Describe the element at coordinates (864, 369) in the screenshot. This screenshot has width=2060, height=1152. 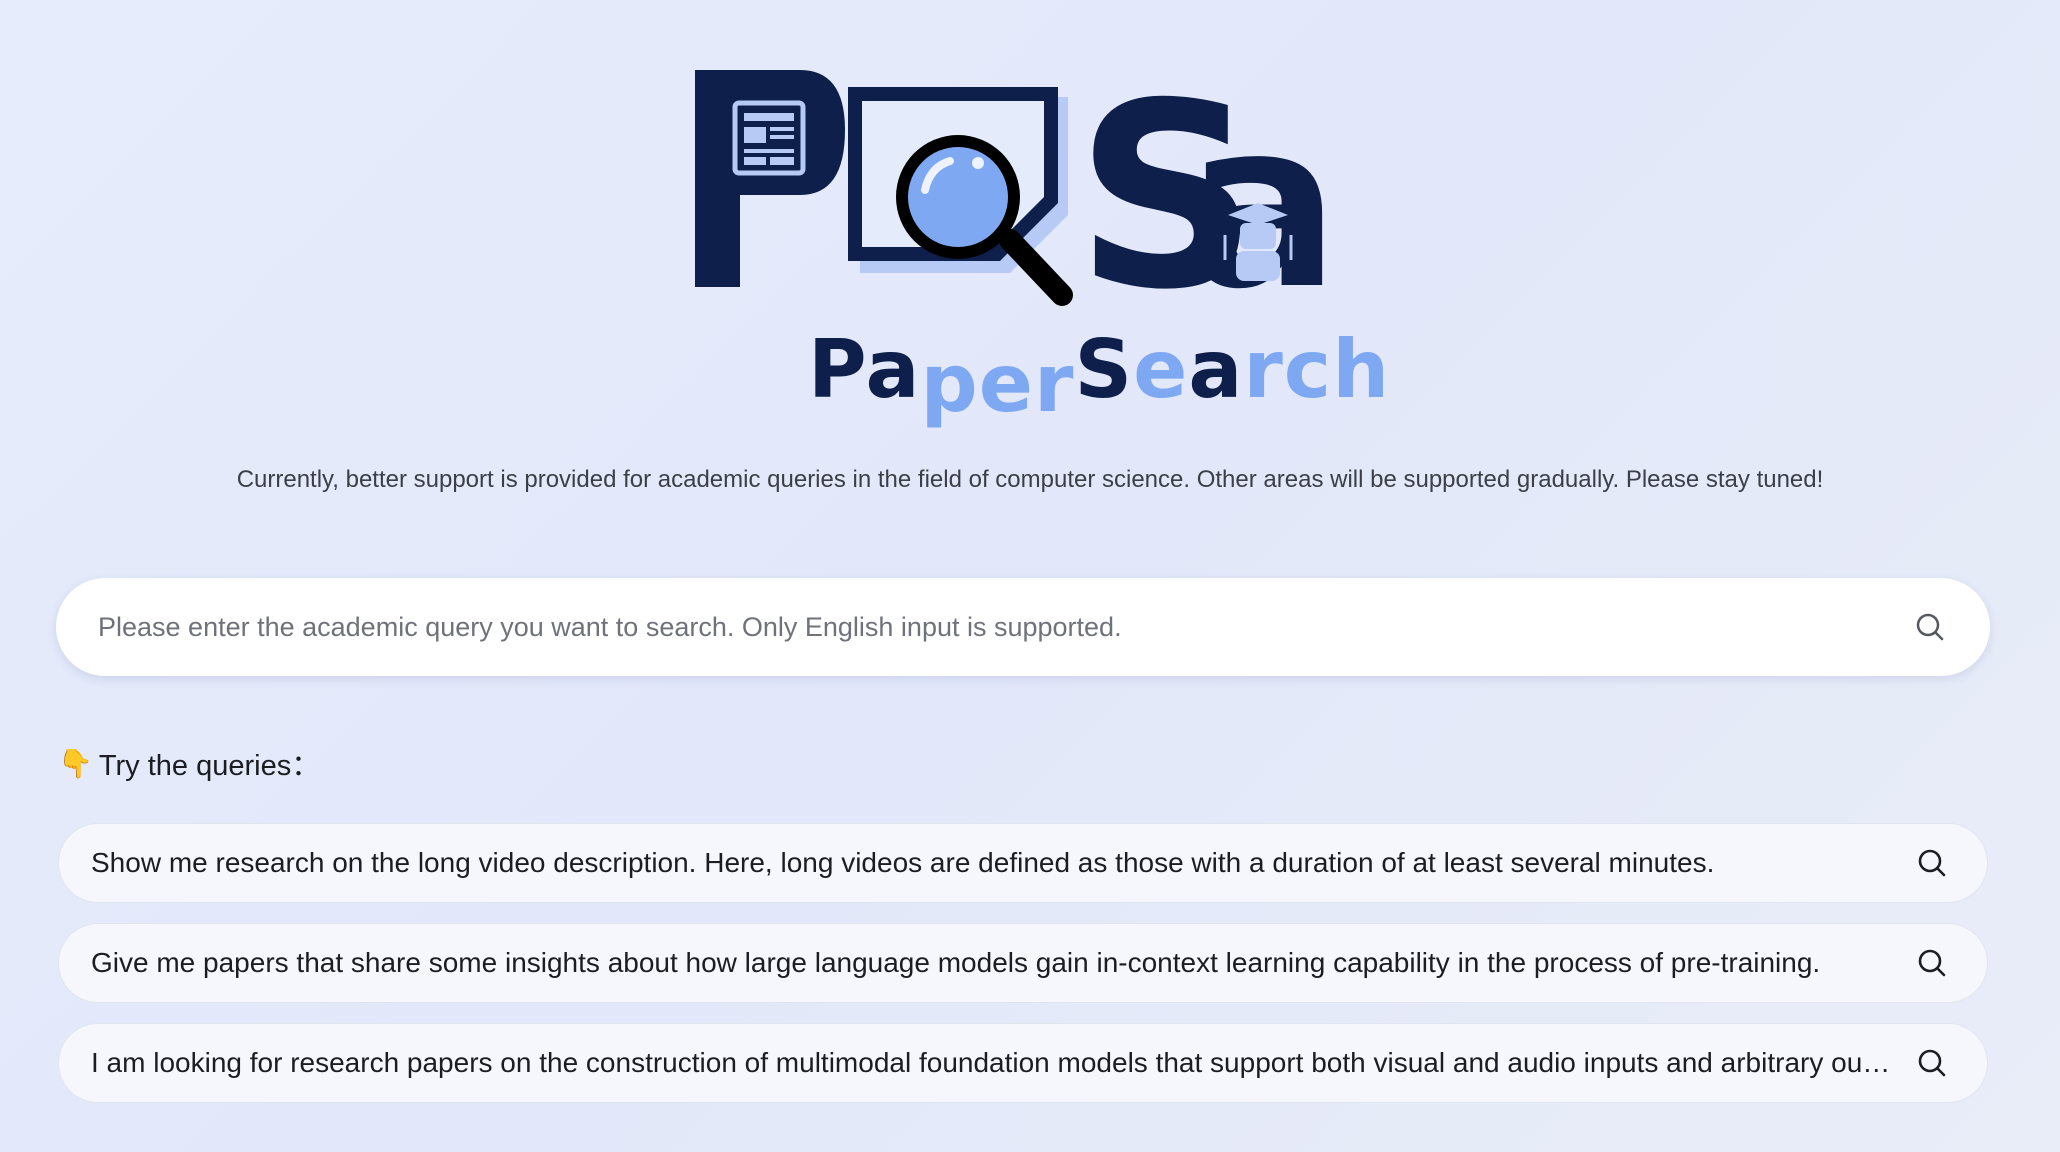
I see `brand-name-part: Pa` at that location.